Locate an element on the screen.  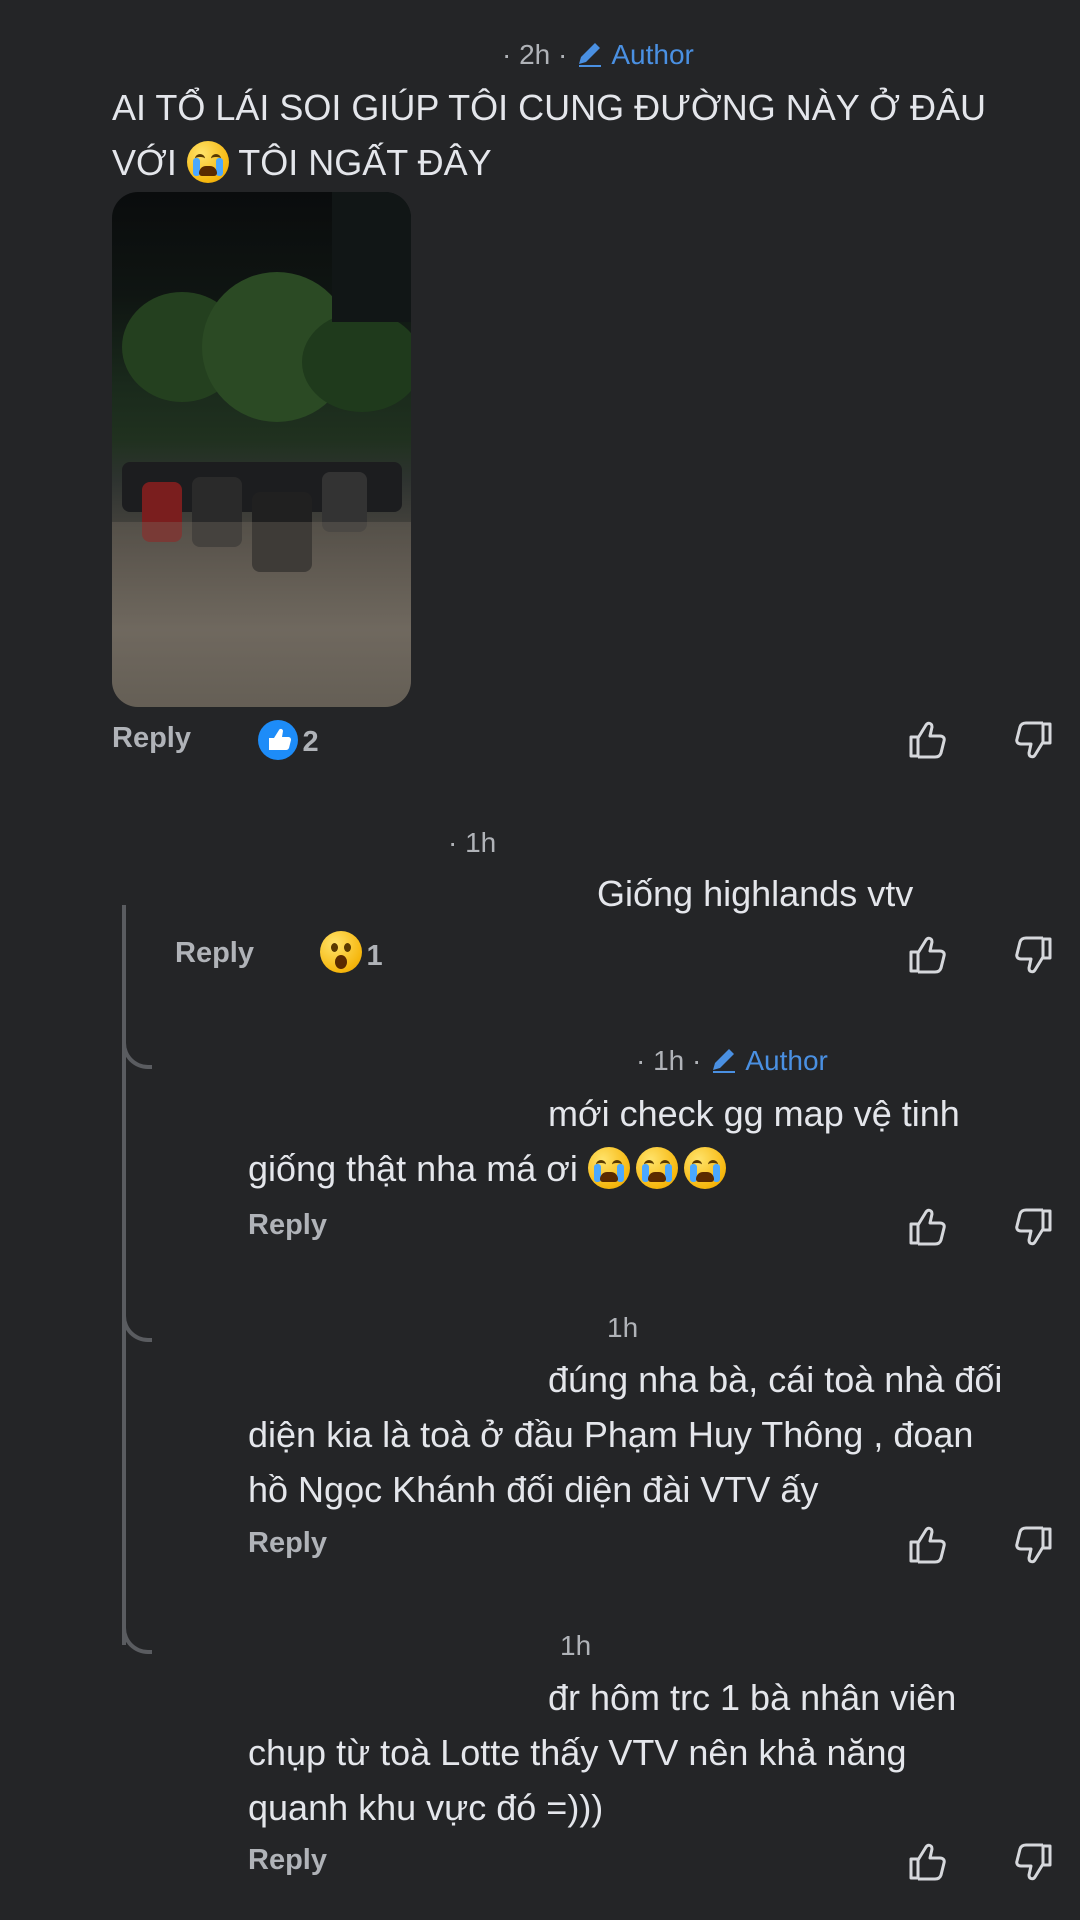
comment-5-reply-button: Reply is located at coordinates (287, 1860).